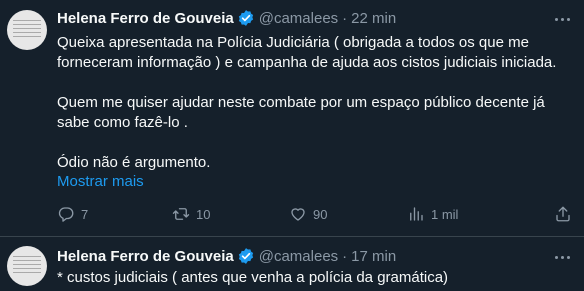 The image size is (584, 291). I want to click on tweet-actions: 7 10 90 1 mil, so click(314, 214).